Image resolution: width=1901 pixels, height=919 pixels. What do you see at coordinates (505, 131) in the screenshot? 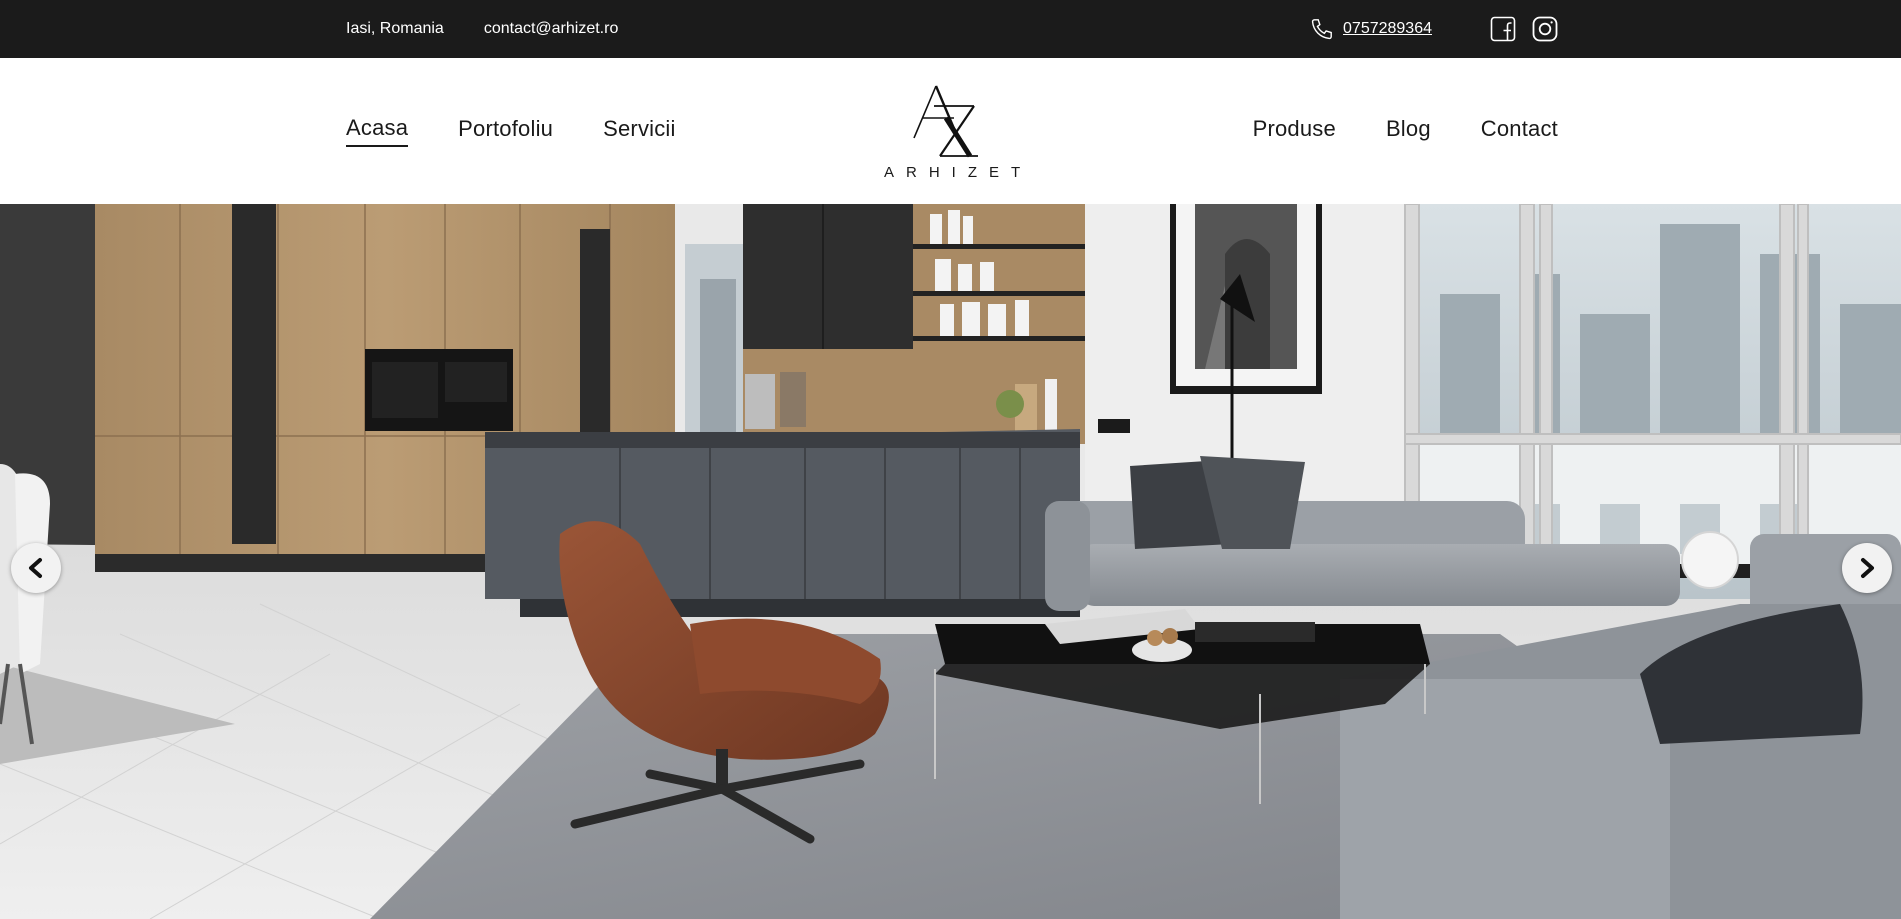
I see `nav-item-portofoliu: Portofoliu` at bounding box center [505, 131].